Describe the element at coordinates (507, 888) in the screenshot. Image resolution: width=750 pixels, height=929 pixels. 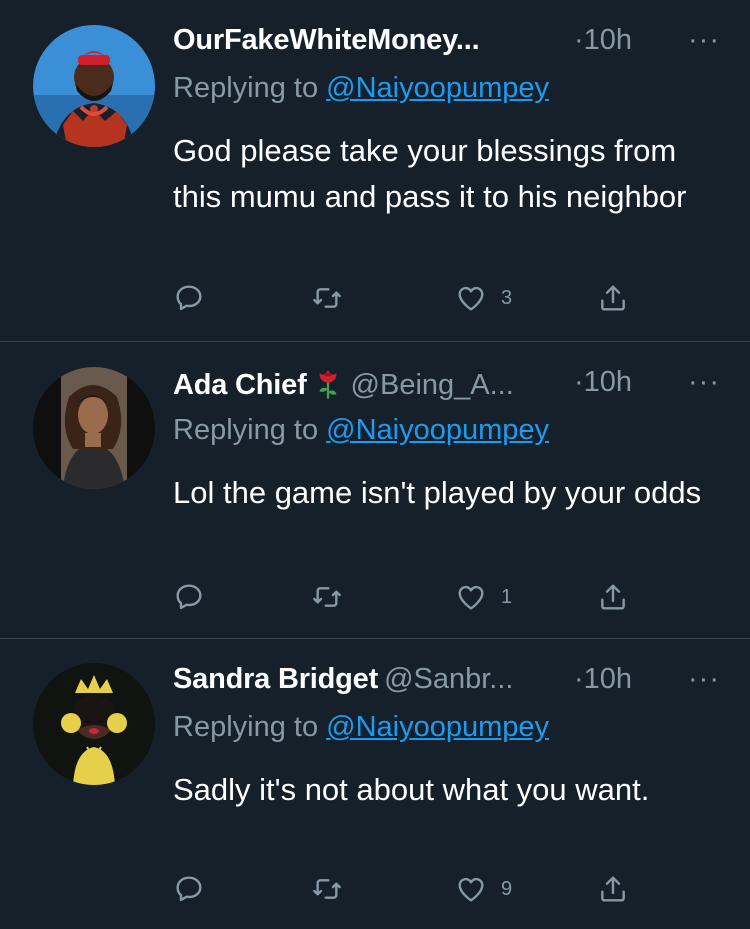
I see `like-count: 9` at that location.